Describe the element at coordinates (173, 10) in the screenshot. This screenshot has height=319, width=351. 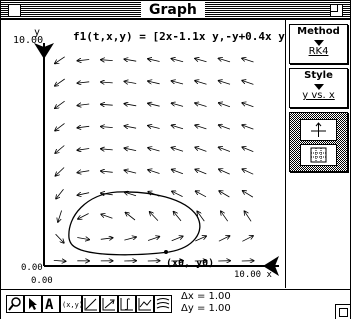
I see `window-title: Graph` at that location.